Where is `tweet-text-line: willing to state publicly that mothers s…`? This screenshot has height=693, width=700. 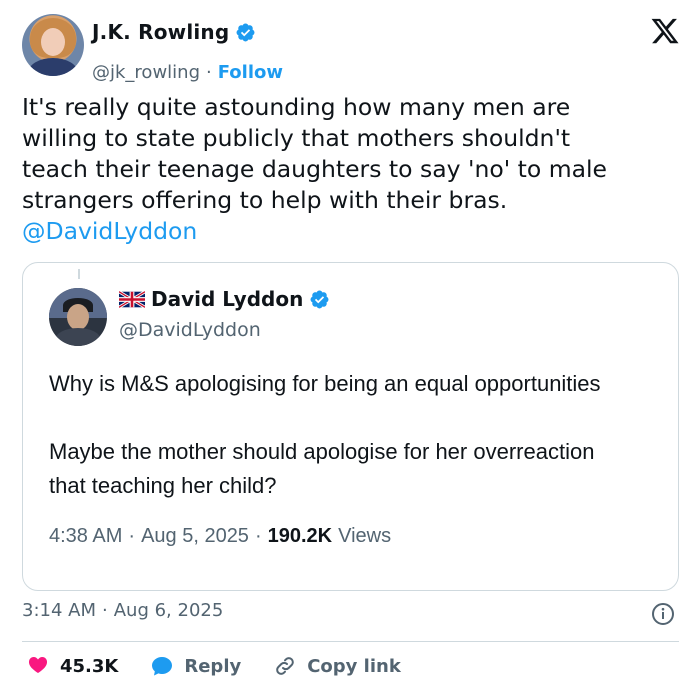 tweet-text-line: willing to state publicly that mothers s… is located at coordinates (296, 138).